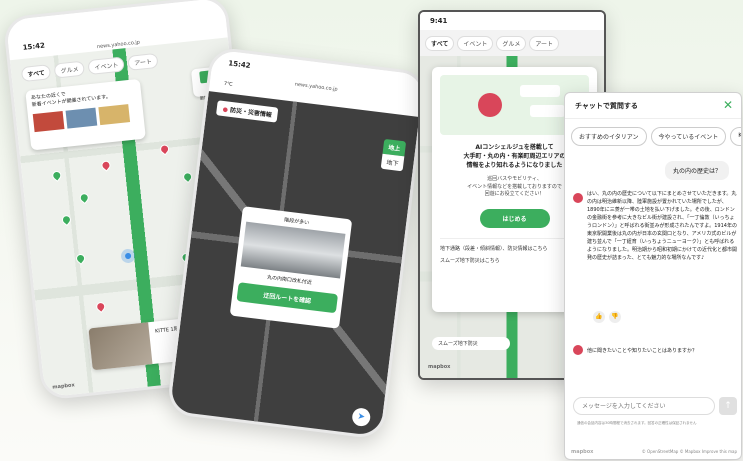 The image size is (743, 461). I want to click on bot-question: 他に聞きたいことや知りたいことはありますか？, so click(642, 351).